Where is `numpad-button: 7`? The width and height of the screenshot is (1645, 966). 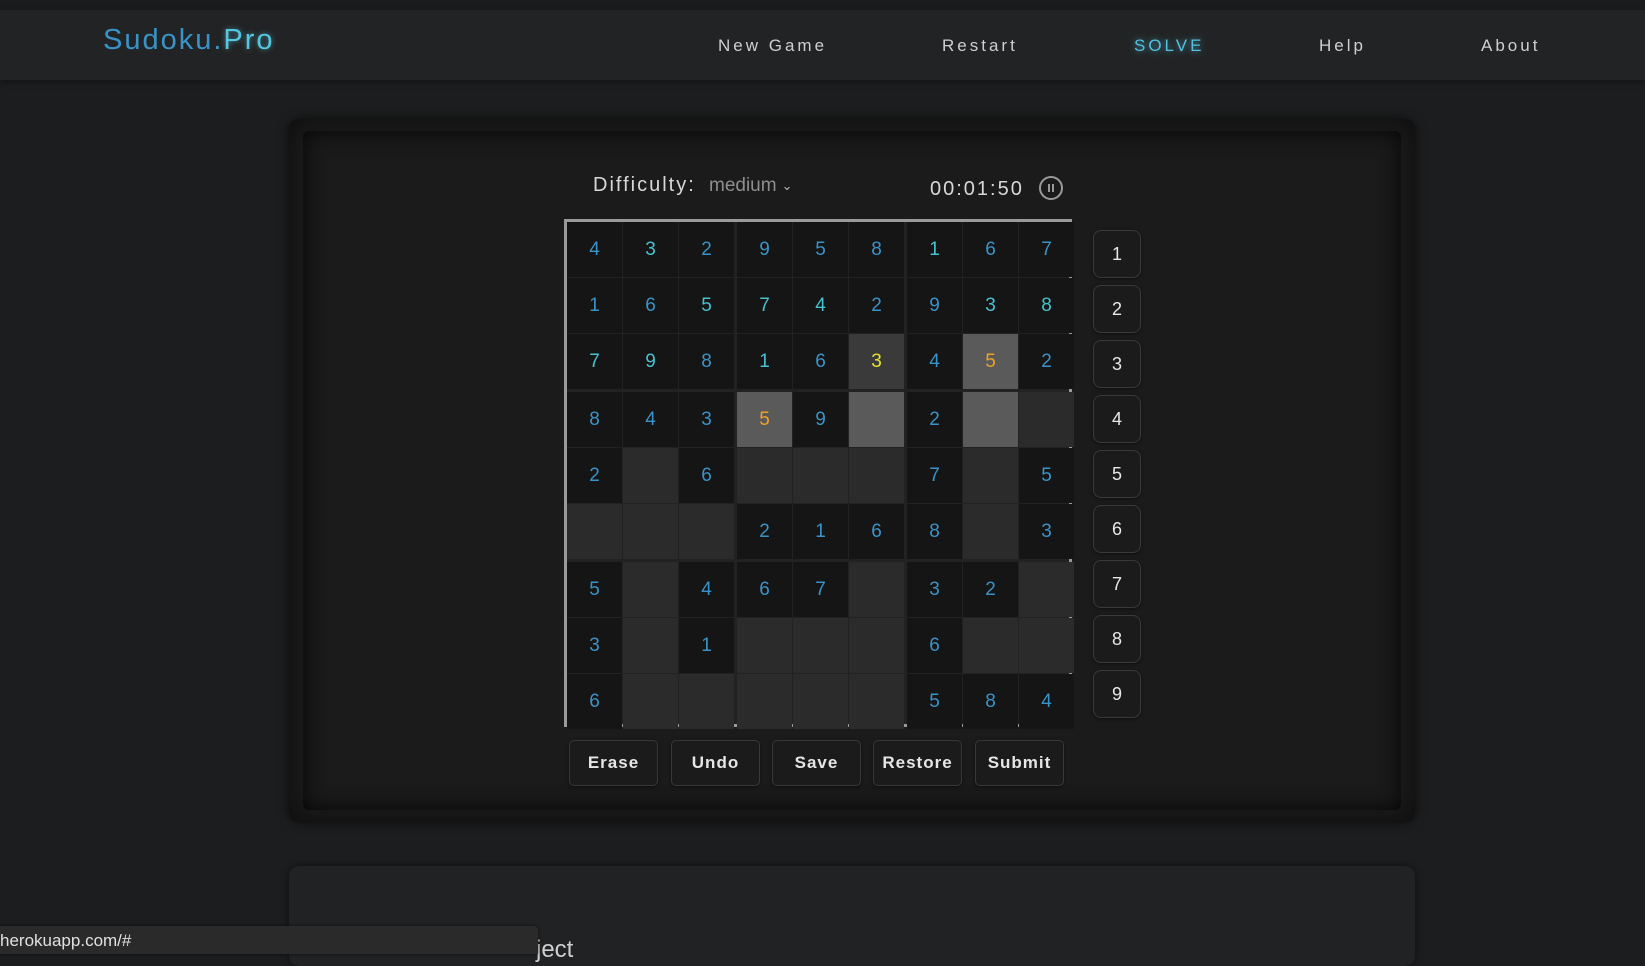
numpad-button: 7 is located at coordinates (1117, 584).